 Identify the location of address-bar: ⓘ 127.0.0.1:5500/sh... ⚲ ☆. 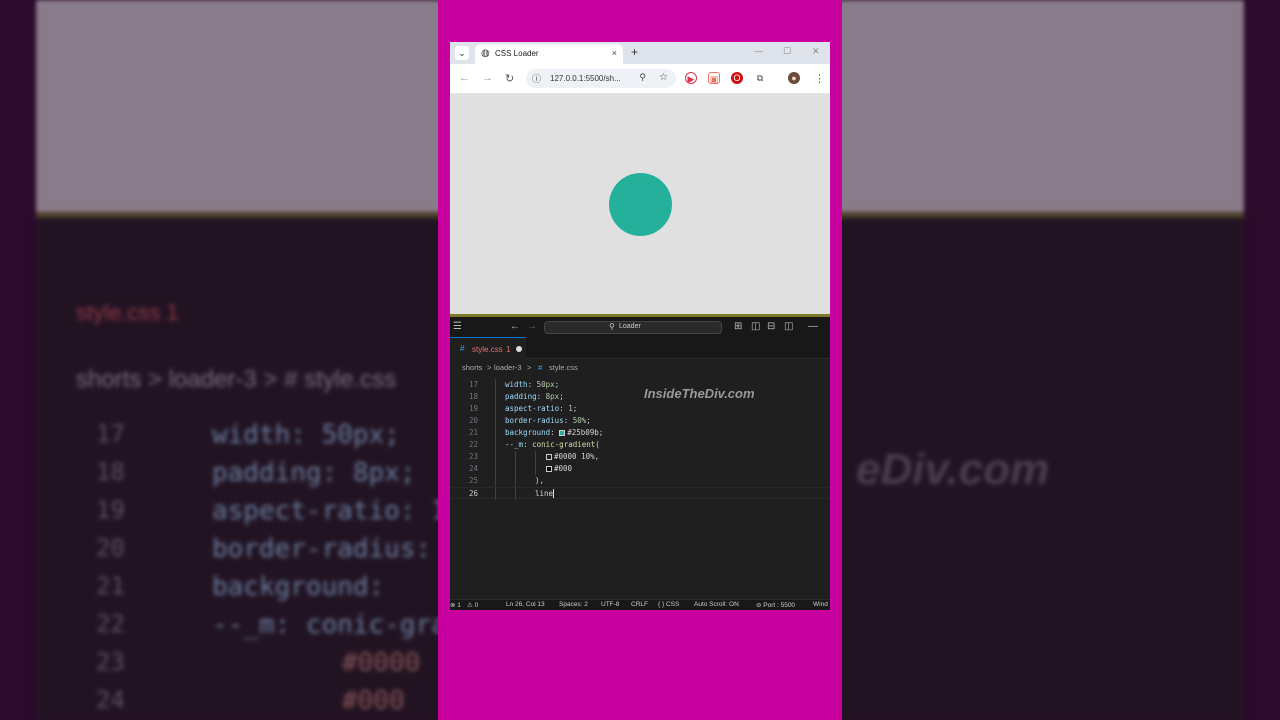
(601, 78).